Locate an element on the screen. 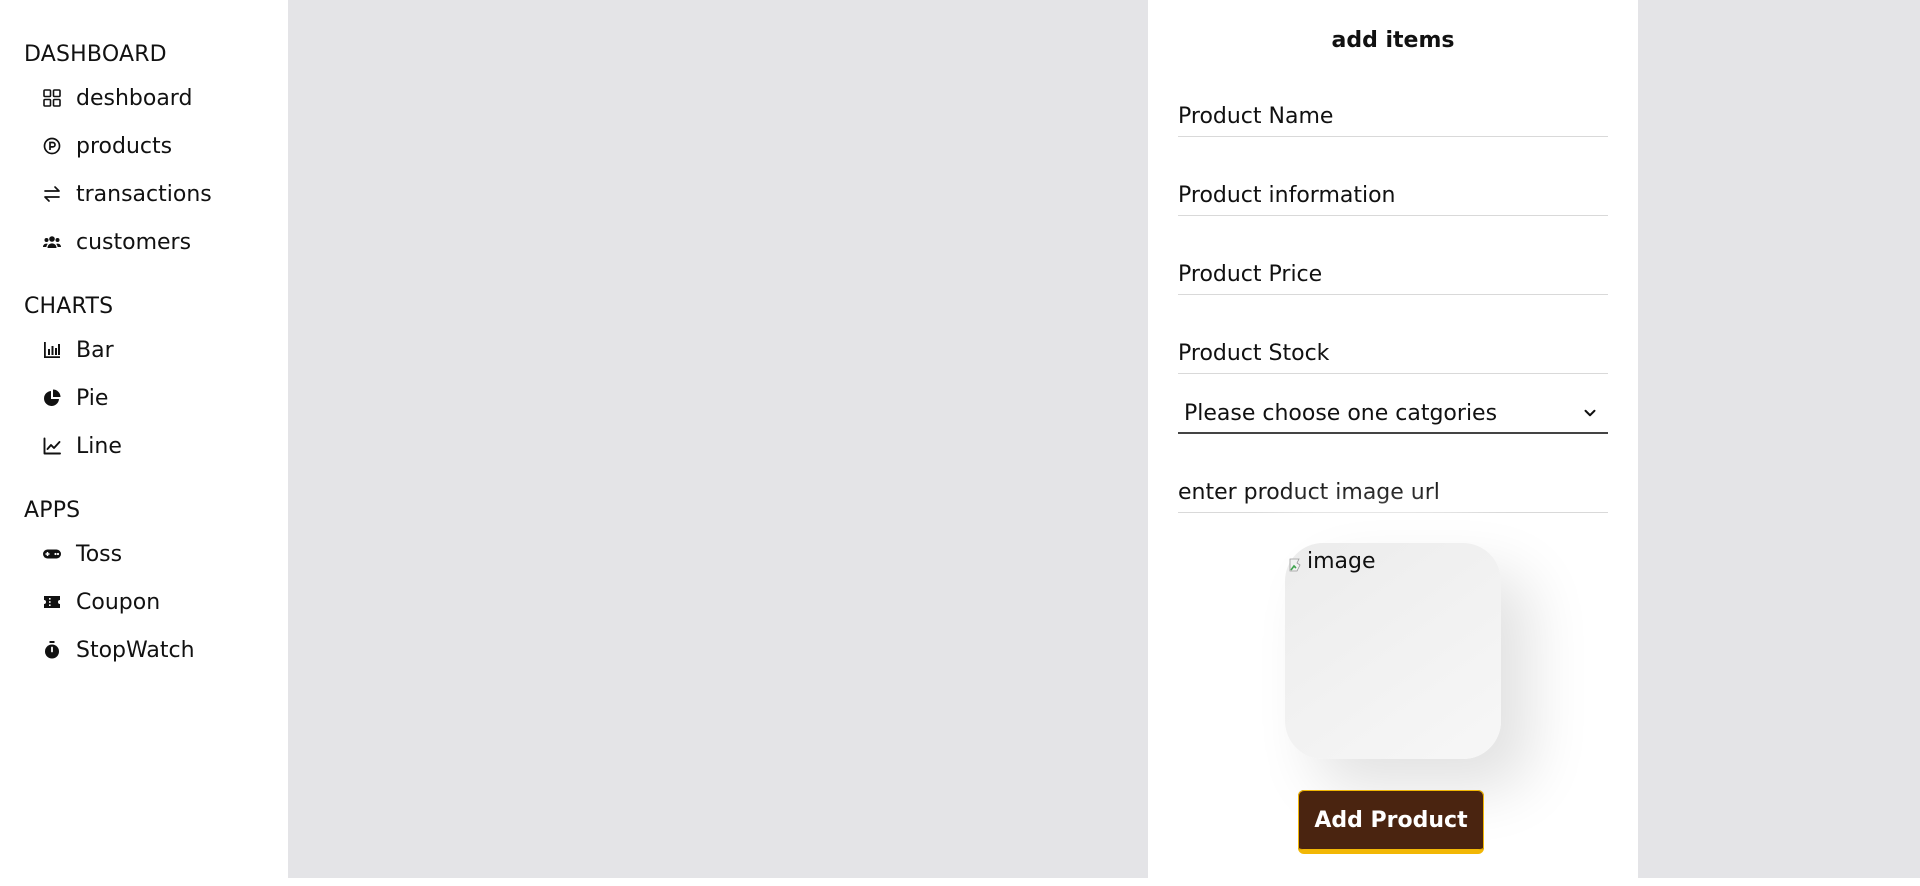  category-select-value: Please choose one catgories is located at coordinates (1341, 413).